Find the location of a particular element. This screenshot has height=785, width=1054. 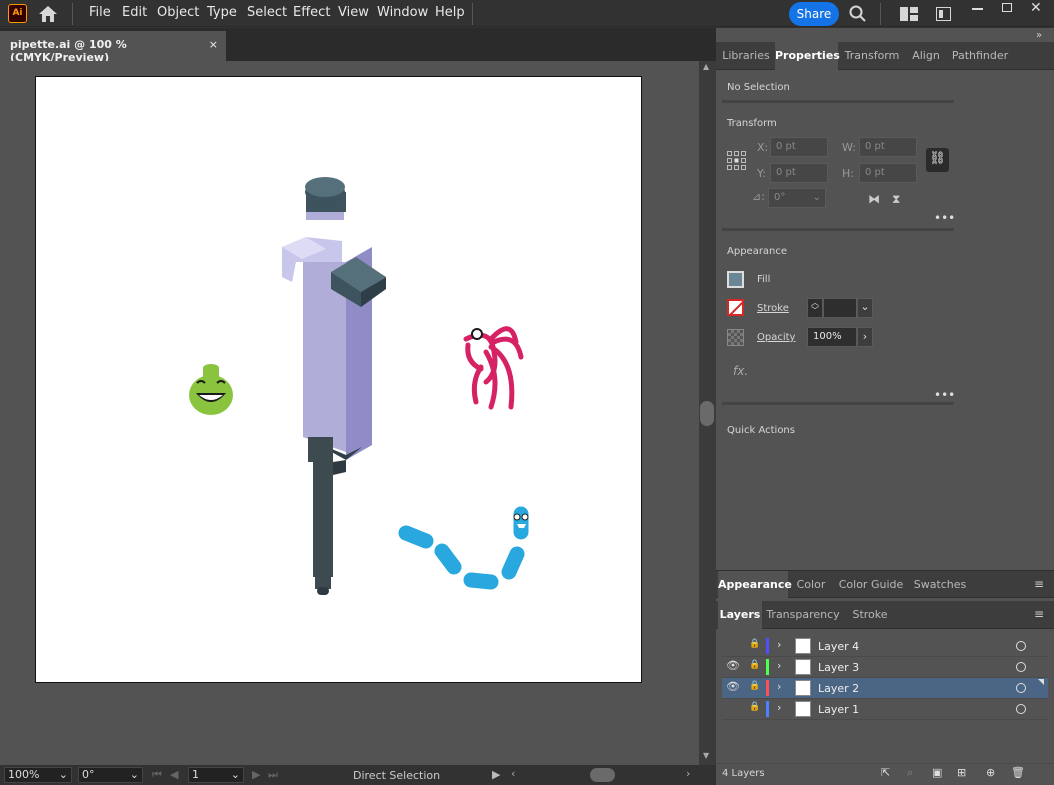

flip-horizontal-icon: ⧓ is located at coordinates (874, 199).